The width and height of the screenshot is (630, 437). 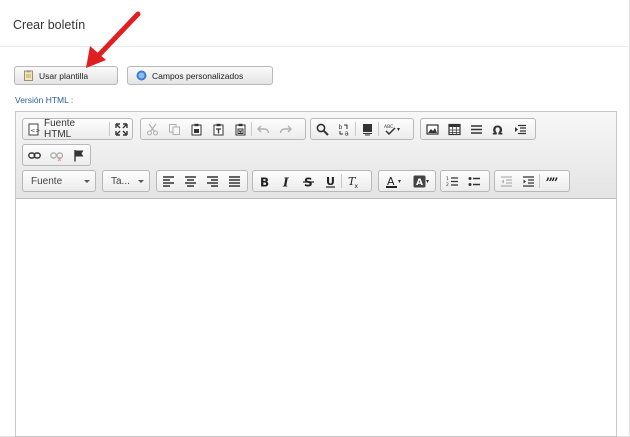 I want to click on svg-text: a, so click(x=346, y=132).